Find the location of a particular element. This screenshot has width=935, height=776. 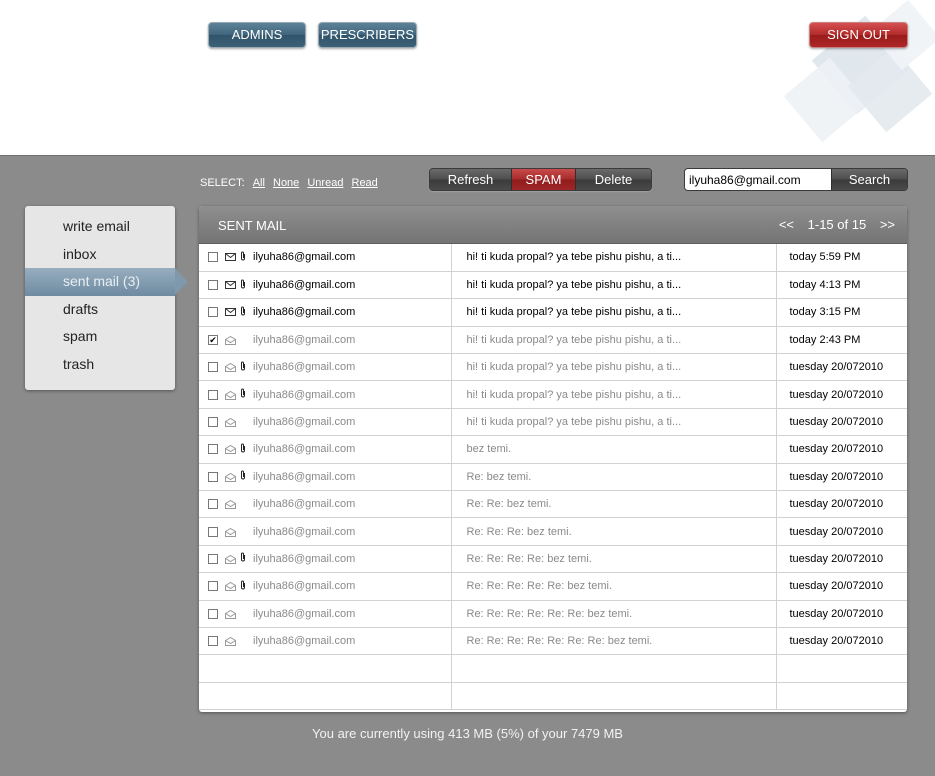

message-subject: Re: Re: bez temi. is located at coordinates (614, 504).